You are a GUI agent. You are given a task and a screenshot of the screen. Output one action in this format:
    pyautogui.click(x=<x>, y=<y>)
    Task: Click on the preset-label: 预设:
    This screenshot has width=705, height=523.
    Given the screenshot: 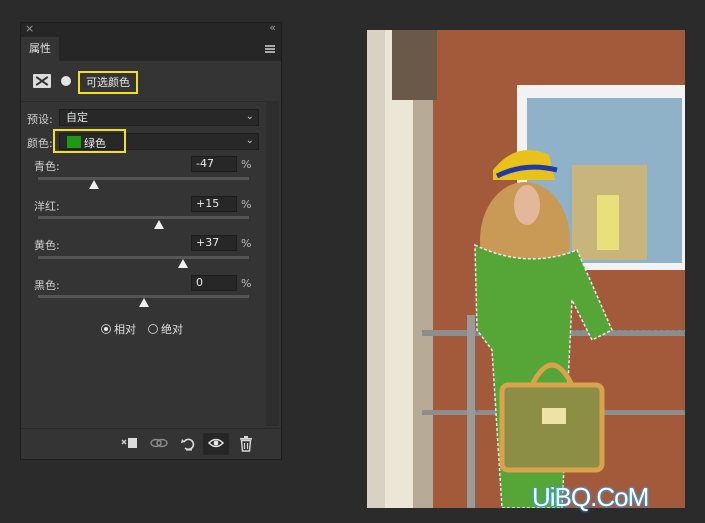 What is the action you would take?
    pyautogui.click(x=40, y=119)
    